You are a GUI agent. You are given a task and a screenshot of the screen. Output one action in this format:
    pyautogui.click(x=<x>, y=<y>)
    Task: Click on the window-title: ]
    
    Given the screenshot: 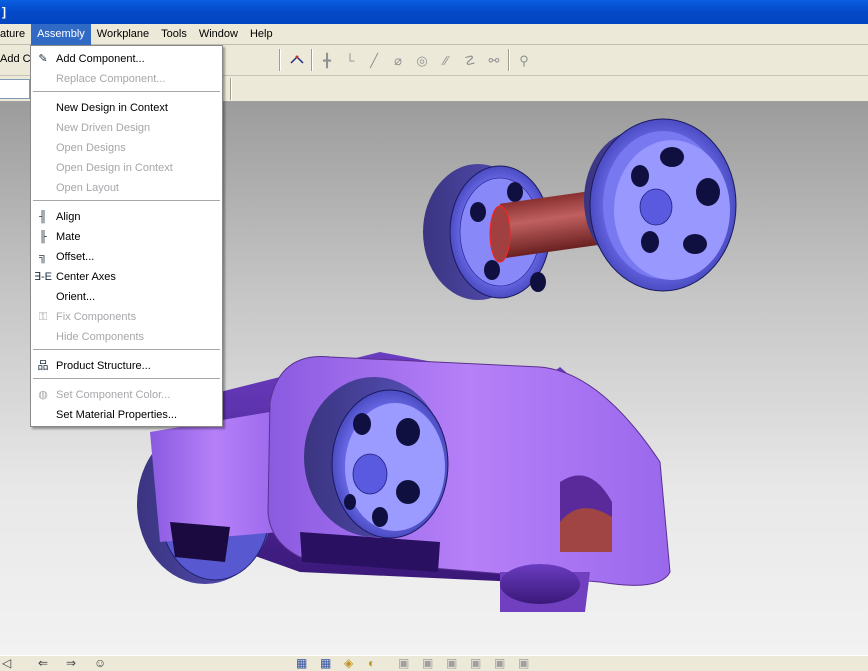 What is the action you would take?
    pyautogui.click(x=4, y=12)
    